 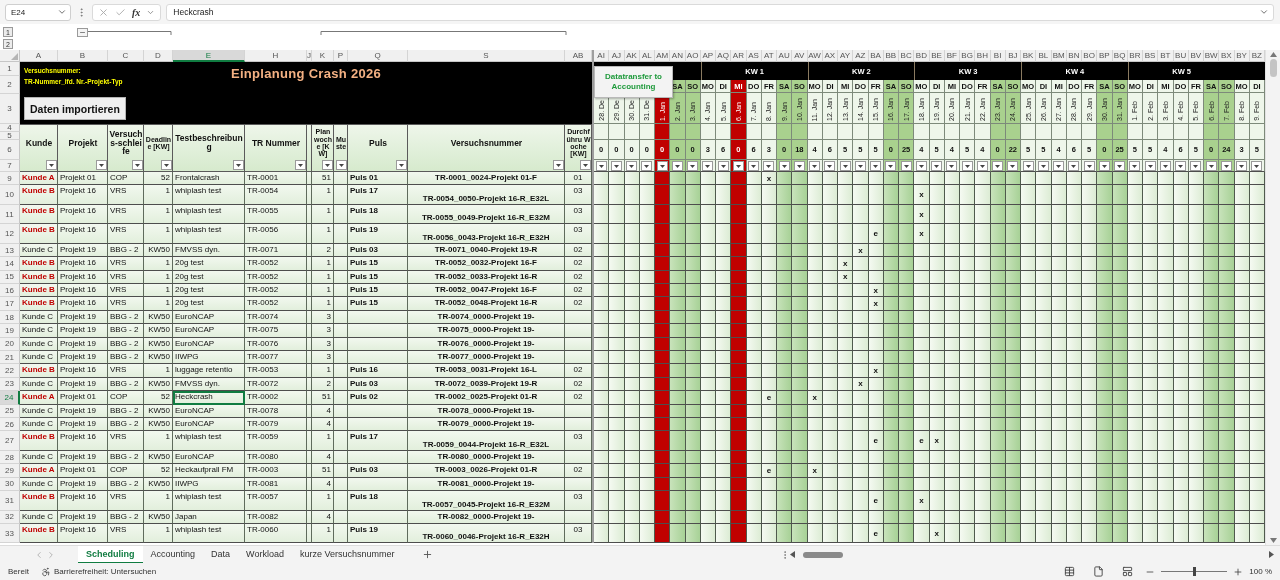 What do you see at coordinates (10, 179) in the screenshot?
I see `row-header: 9` at bounding box center [10, 179].